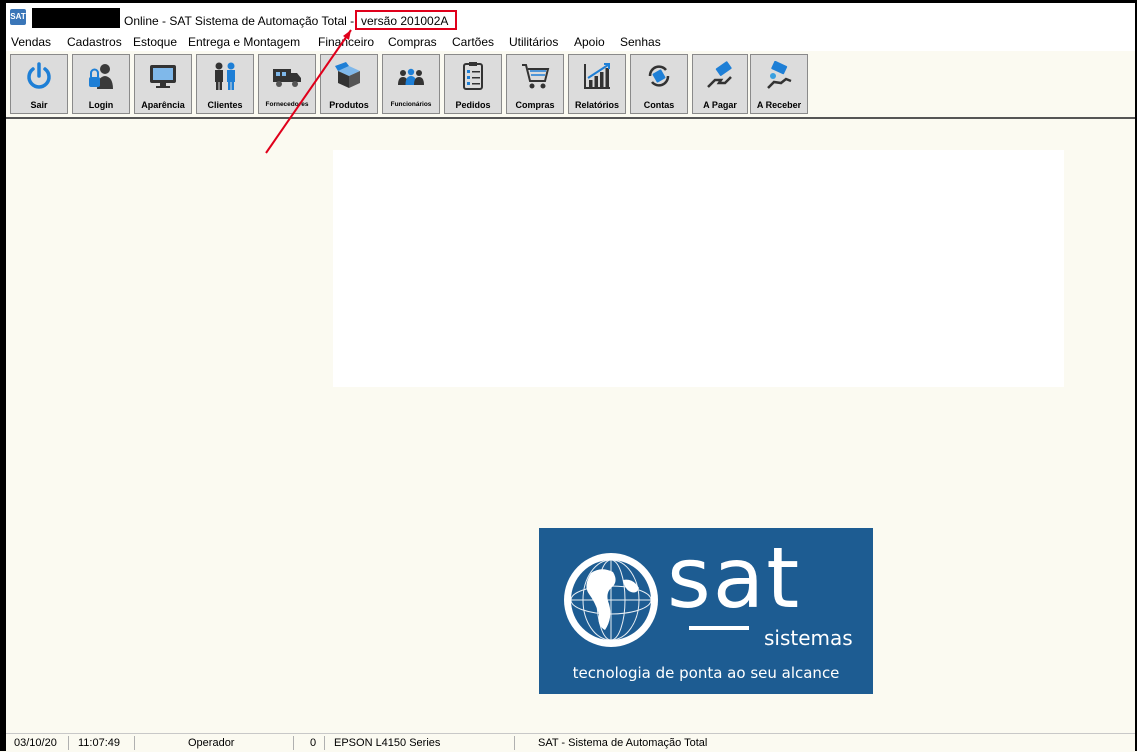 This screenshot has height=752, width=1137. I want to click on relatorios-button: Relatórios, so click(597, 84).